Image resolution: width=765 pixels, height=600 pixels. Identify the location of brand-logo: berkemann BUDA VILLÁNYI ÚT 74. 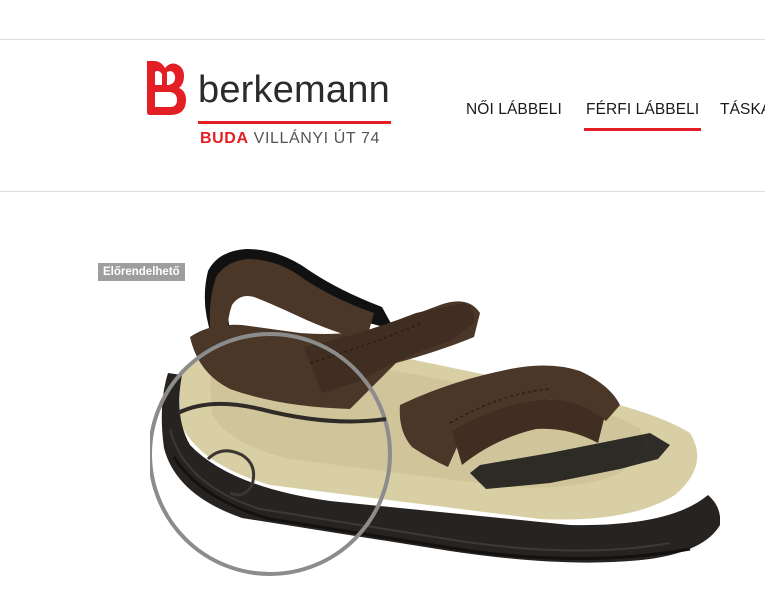
(270, 104).